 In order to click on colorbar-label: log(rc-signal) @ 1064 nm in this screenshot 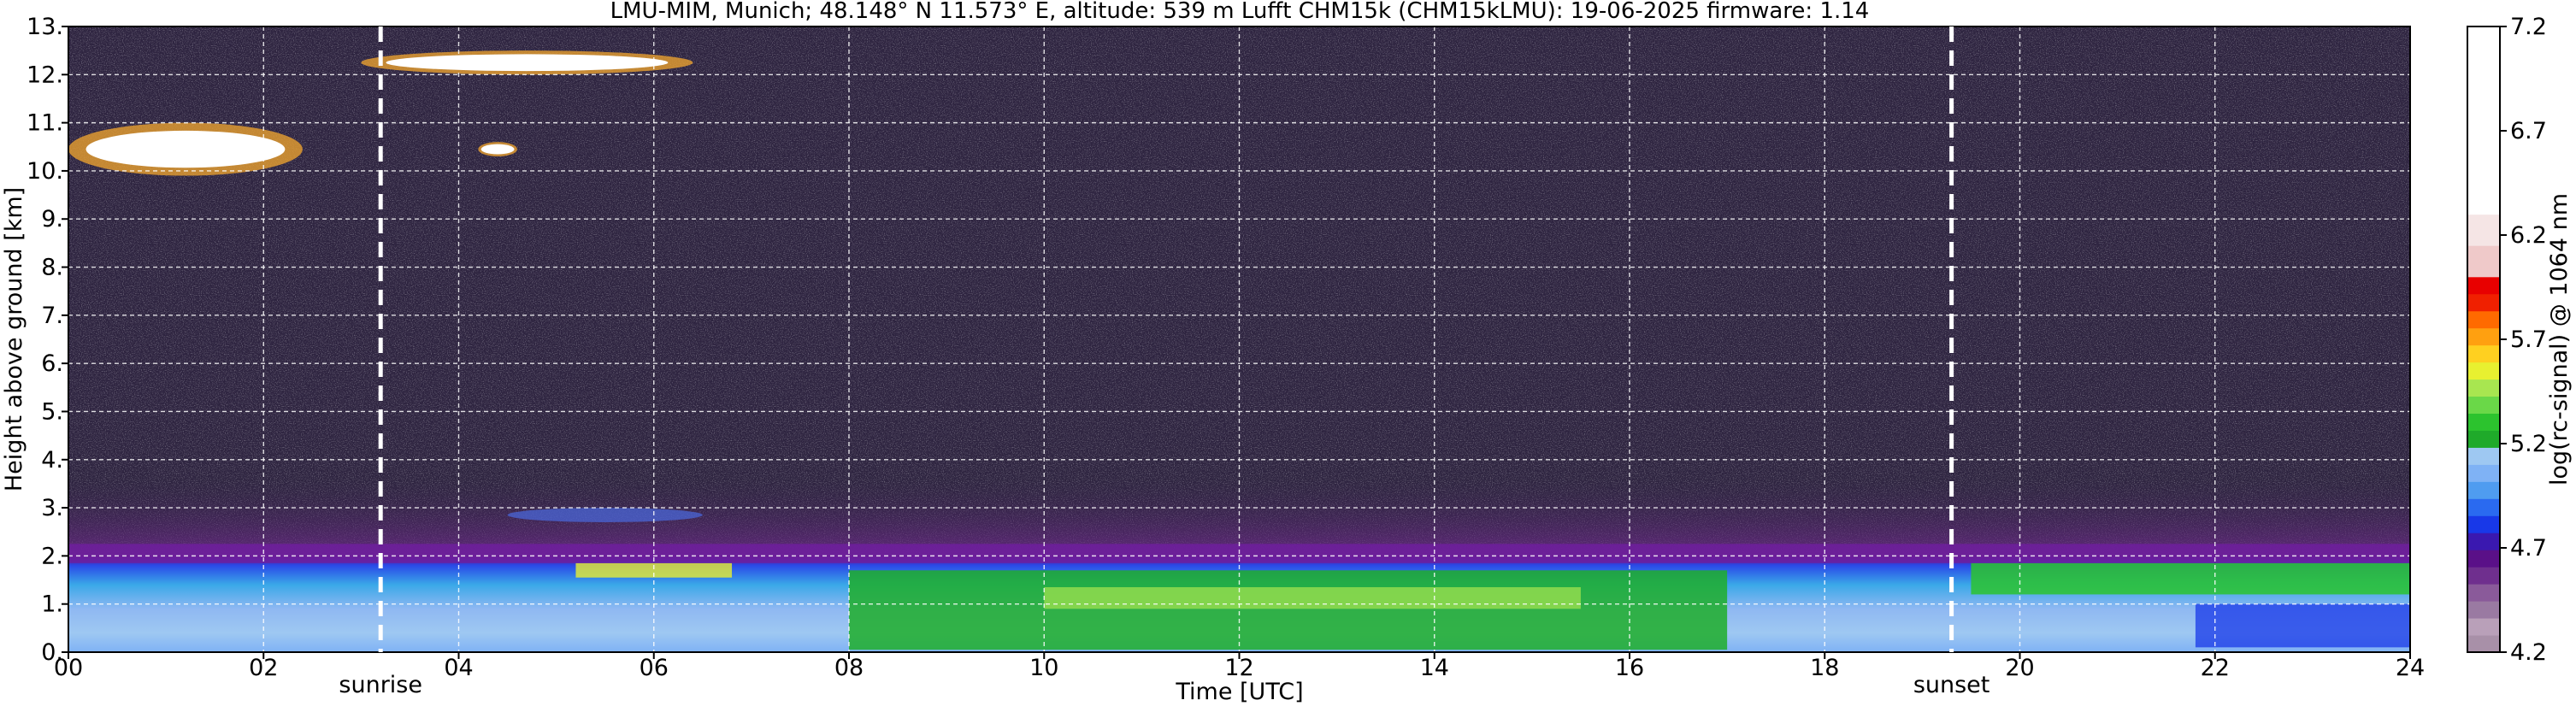, I will do `click(2559, 339)`.